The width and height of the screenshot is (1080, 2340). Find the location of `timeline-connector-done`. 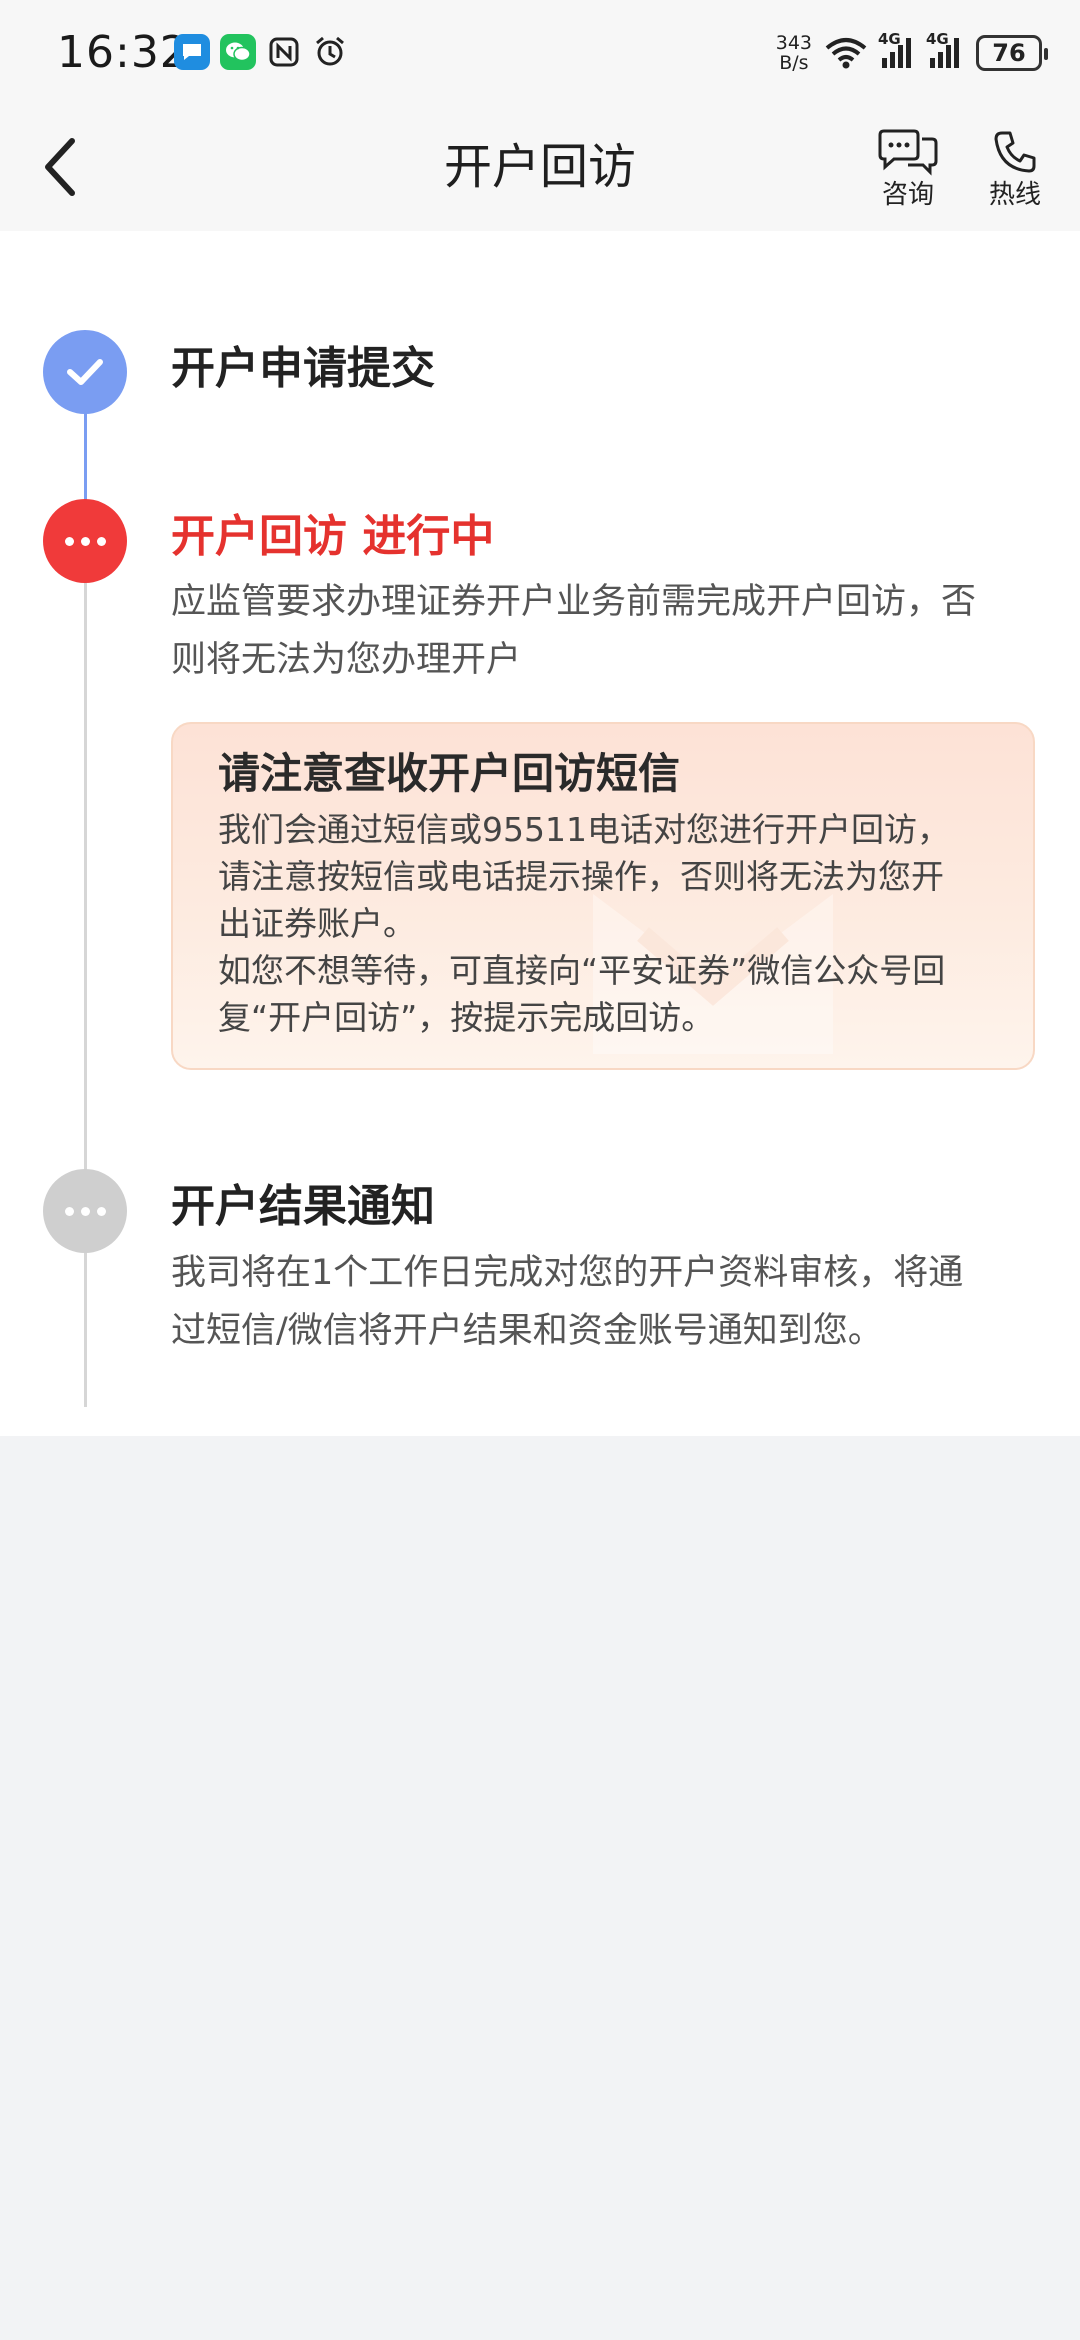

timeline-connector-done is located at coordinates (85, 457).